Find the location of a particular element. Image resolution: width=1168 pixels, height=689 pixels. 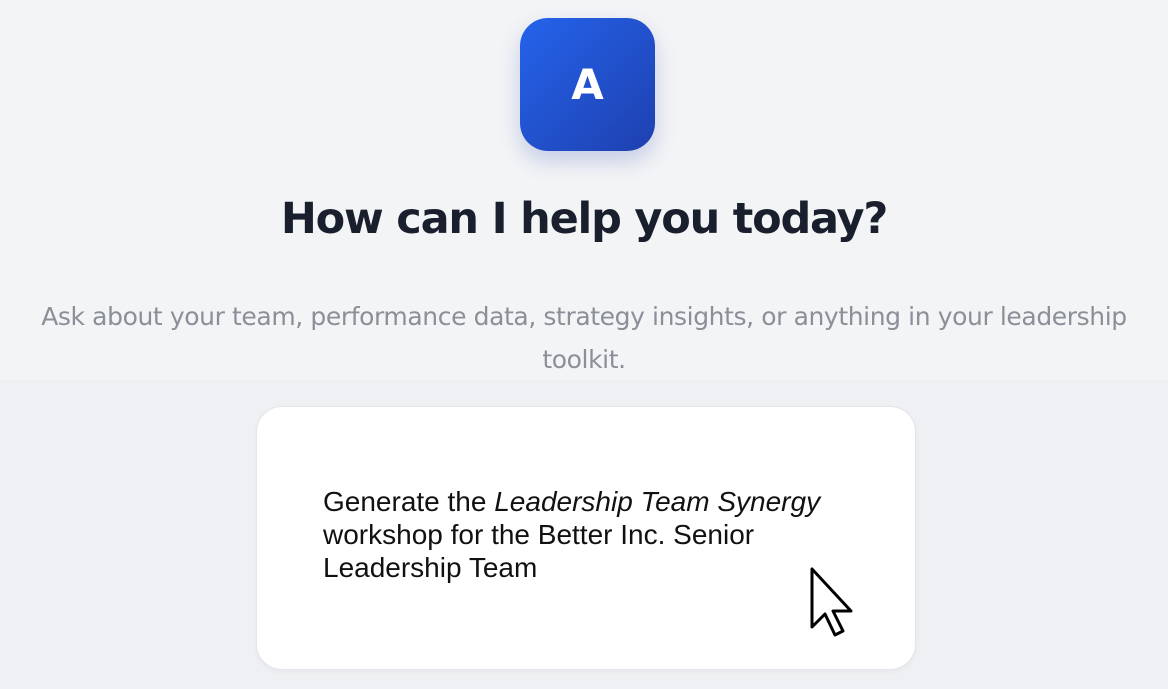

page-heading: How can I help you today? is located at coordinates (584, 219).